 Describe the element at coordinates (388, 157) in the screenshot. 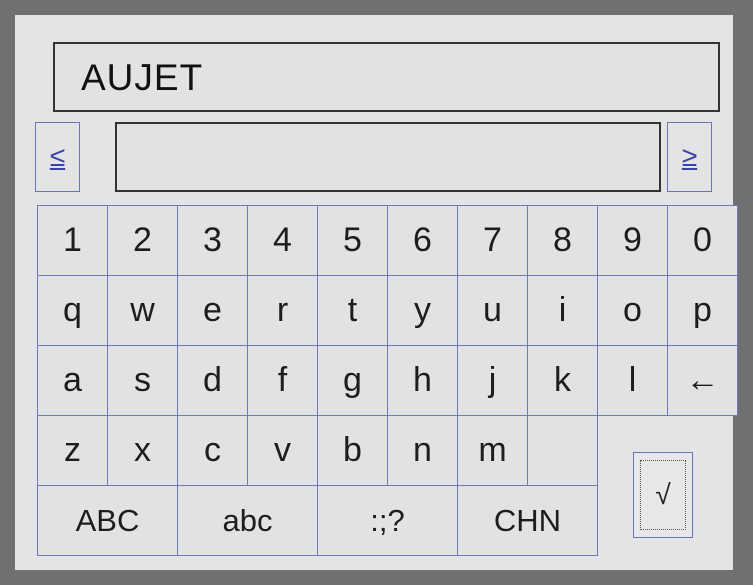

I see `candidate-bar` at that location.